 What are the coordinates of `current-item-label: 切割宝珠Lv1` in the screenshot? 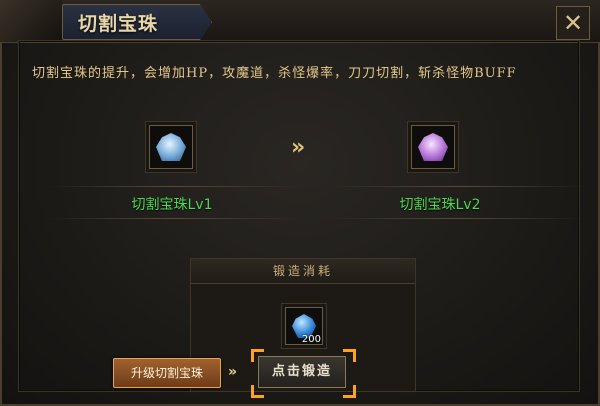 It's located at (172, 205).